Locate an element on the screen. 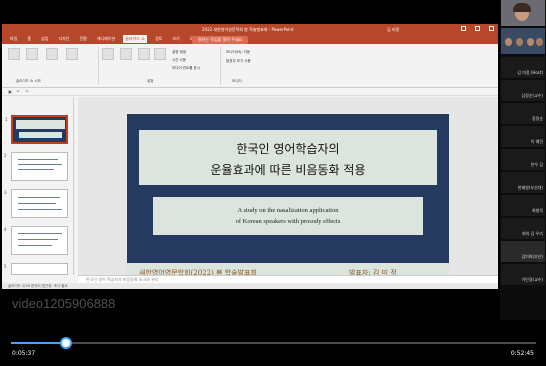  thumb-number: 4 is located at coordinates (5, 229).